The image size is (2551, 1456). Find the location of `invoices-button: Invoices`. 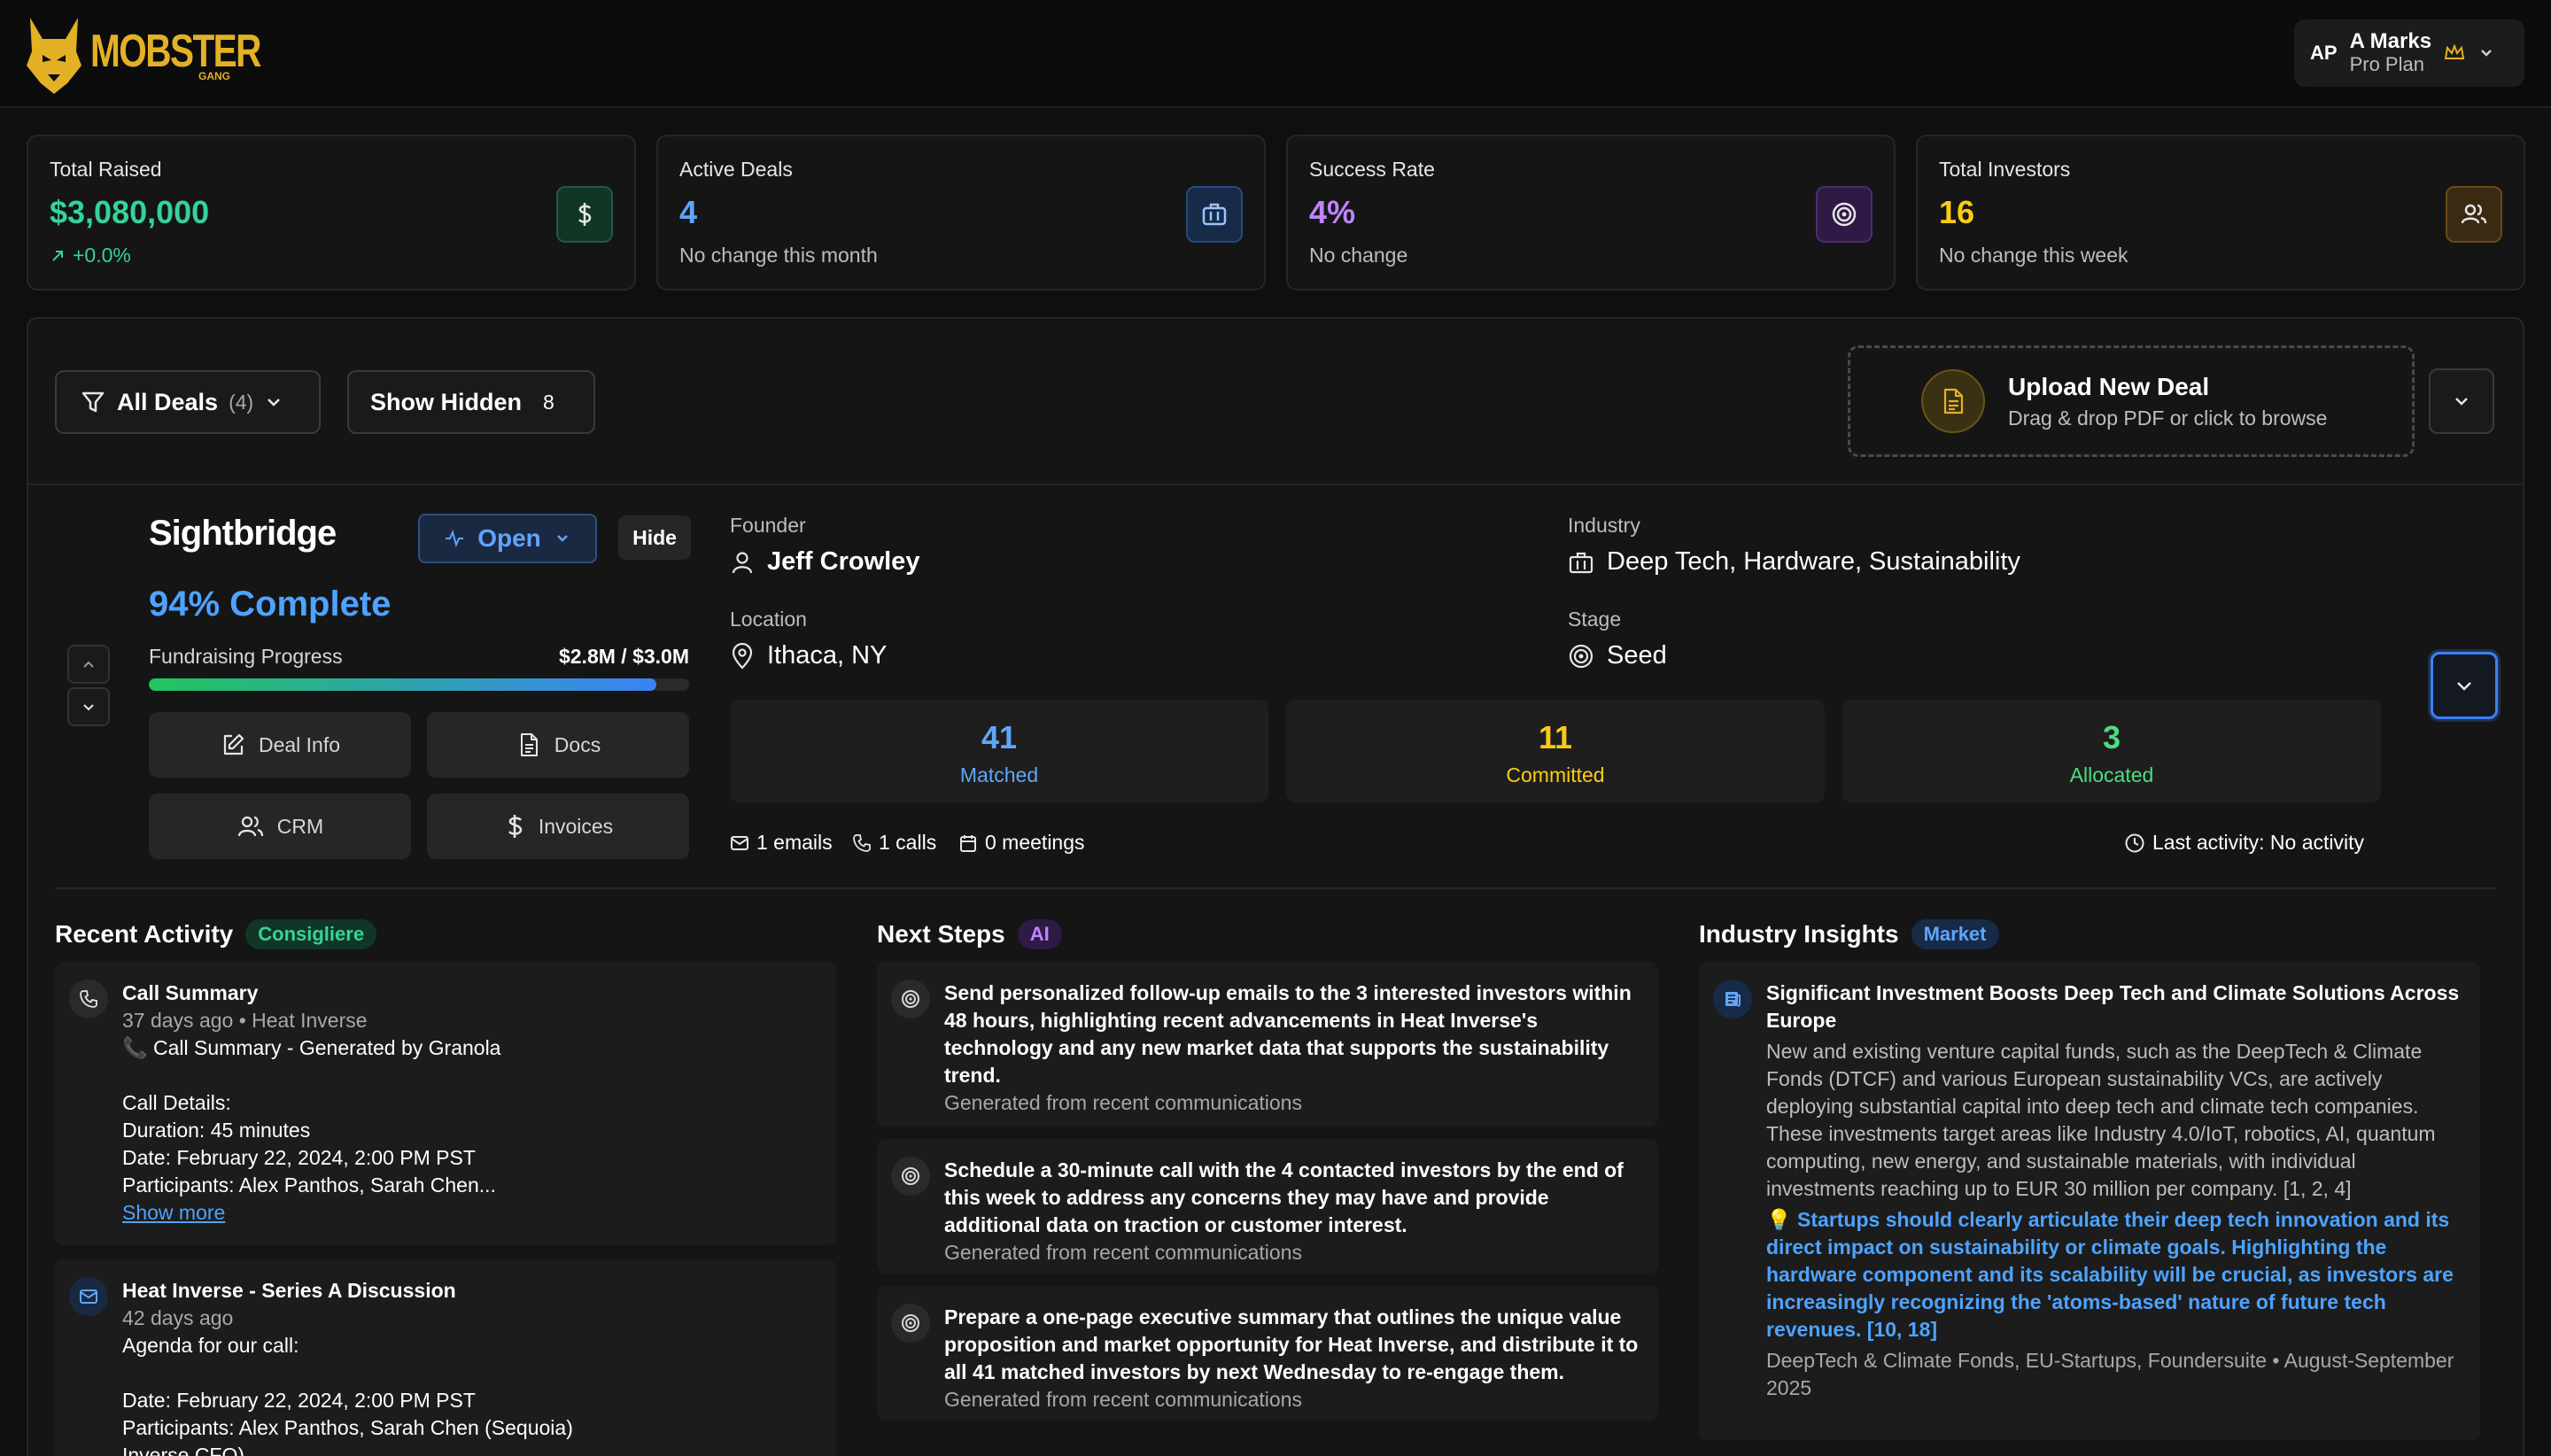

invoices-button: Invoices is located at coordinates (558, 826).